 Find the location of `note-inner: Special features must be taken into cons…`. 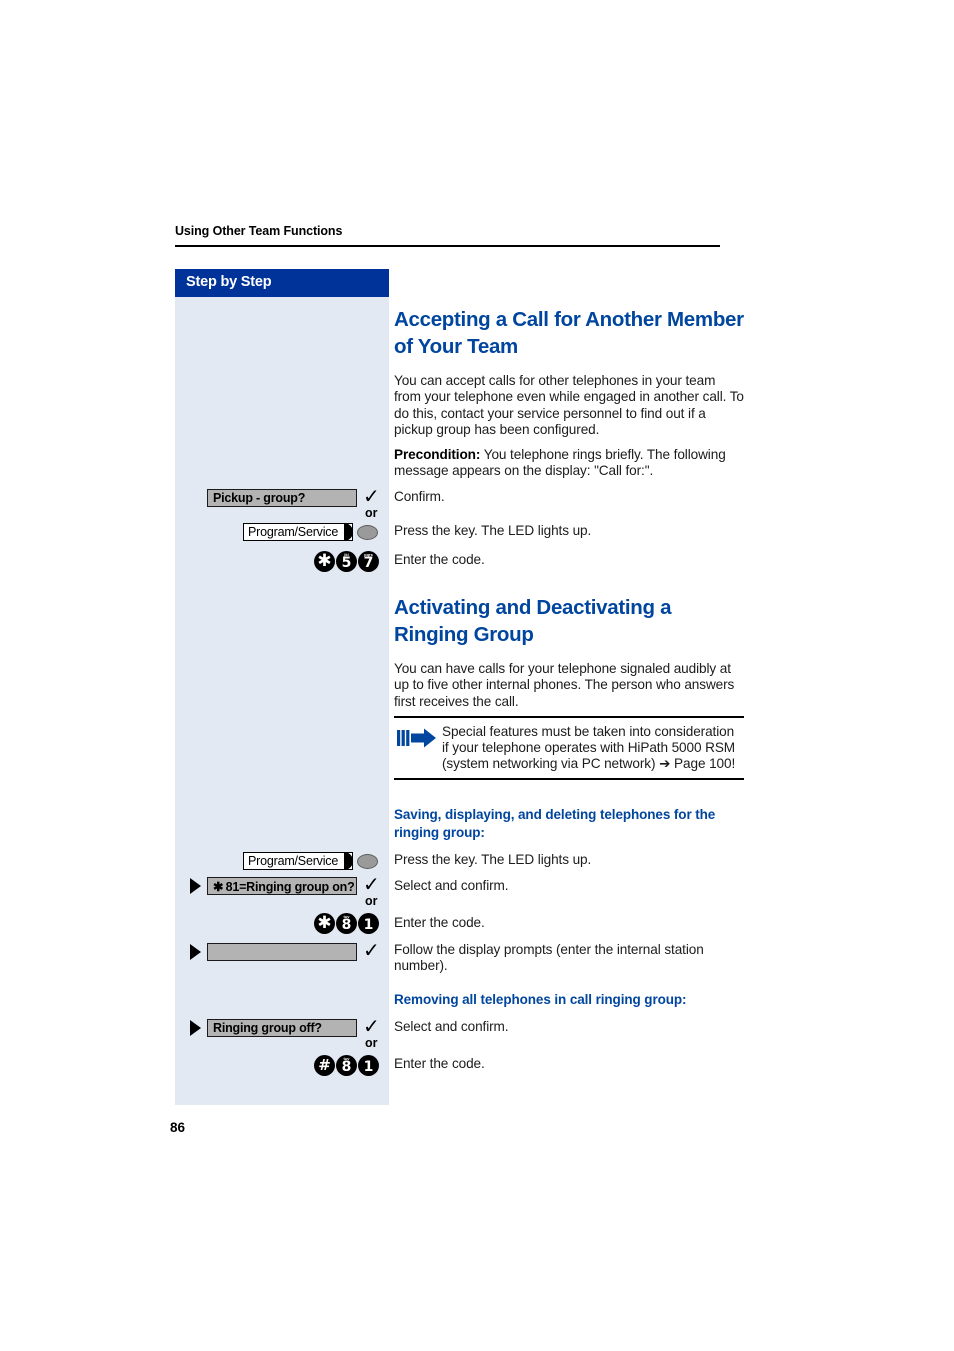

note-inner: Special features must be taken into cons… is located at coordinates (569, 748).